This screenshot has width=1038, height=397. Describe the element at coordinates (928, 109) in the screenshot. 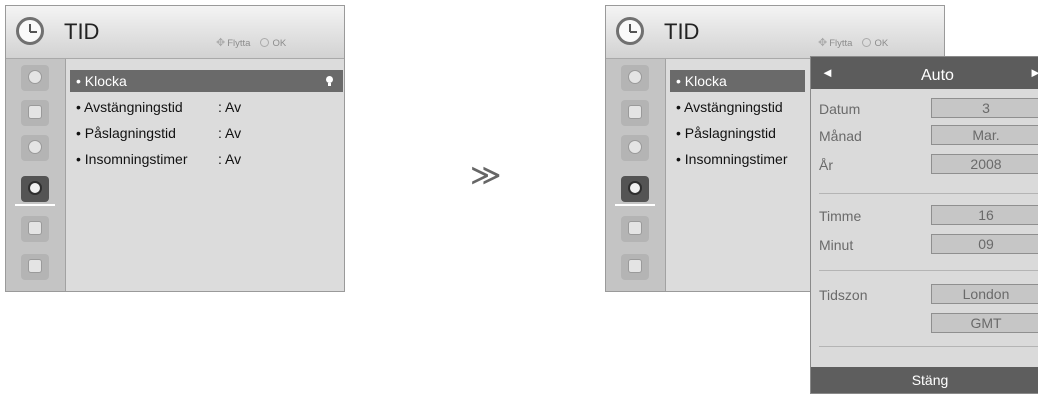

I see `date-row: Datum 3` at that location.